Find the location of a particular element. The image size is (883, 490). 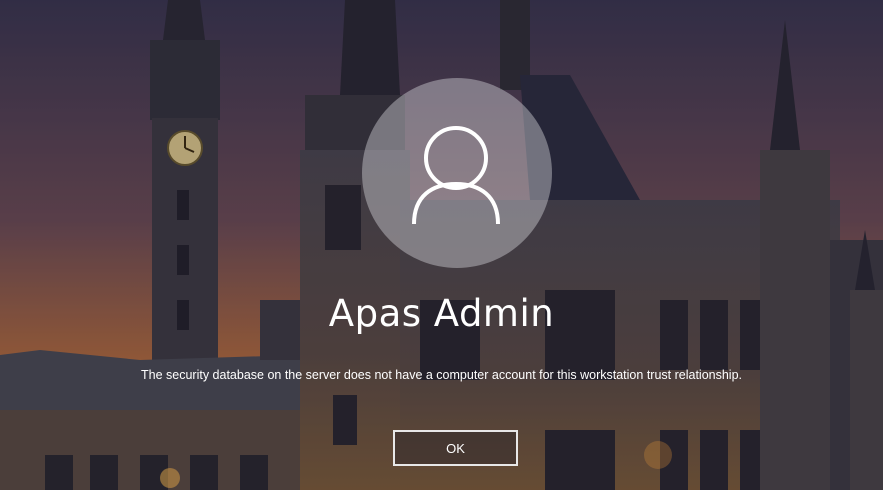

user-avatar is located at coordinates (457, 173).